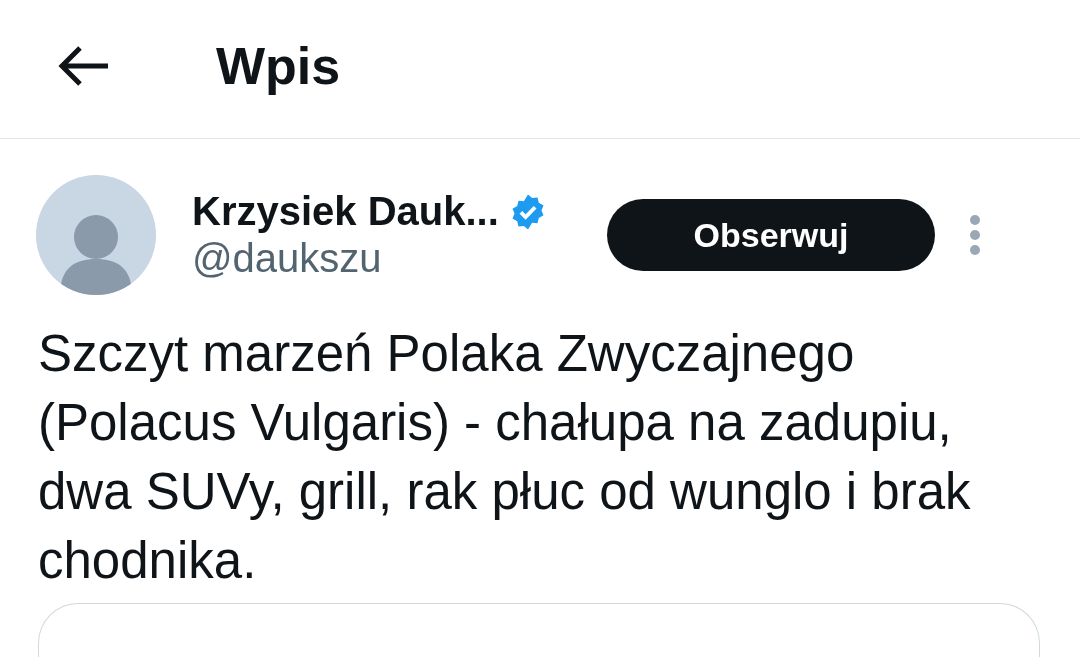 The height and width of the screenshot is (657, 1080). What do you see at coordinates (975, 235) in the screenshot?
I see `more-vertical-icon` at bounding box center [975, 235].